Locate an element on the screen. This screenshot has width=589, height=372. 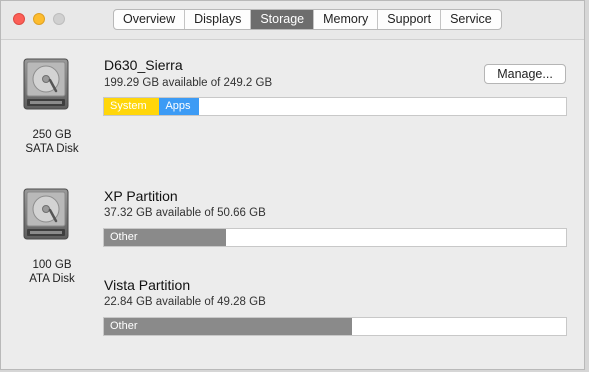
minimize-window-button is located at coordinates (39, 19).